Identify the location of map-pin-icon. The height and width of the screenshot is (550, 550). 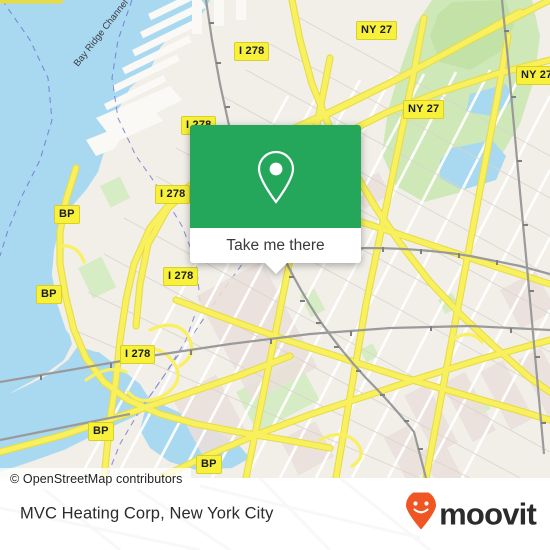
(276, 177).